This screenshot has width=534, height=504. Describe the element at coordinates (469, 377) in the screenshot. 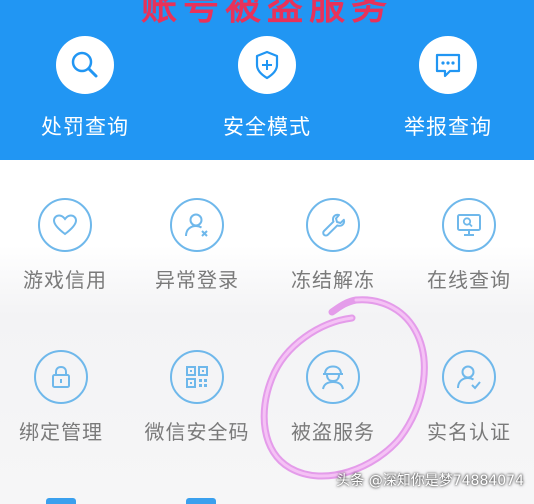

I see `user-check-icon` at that location.